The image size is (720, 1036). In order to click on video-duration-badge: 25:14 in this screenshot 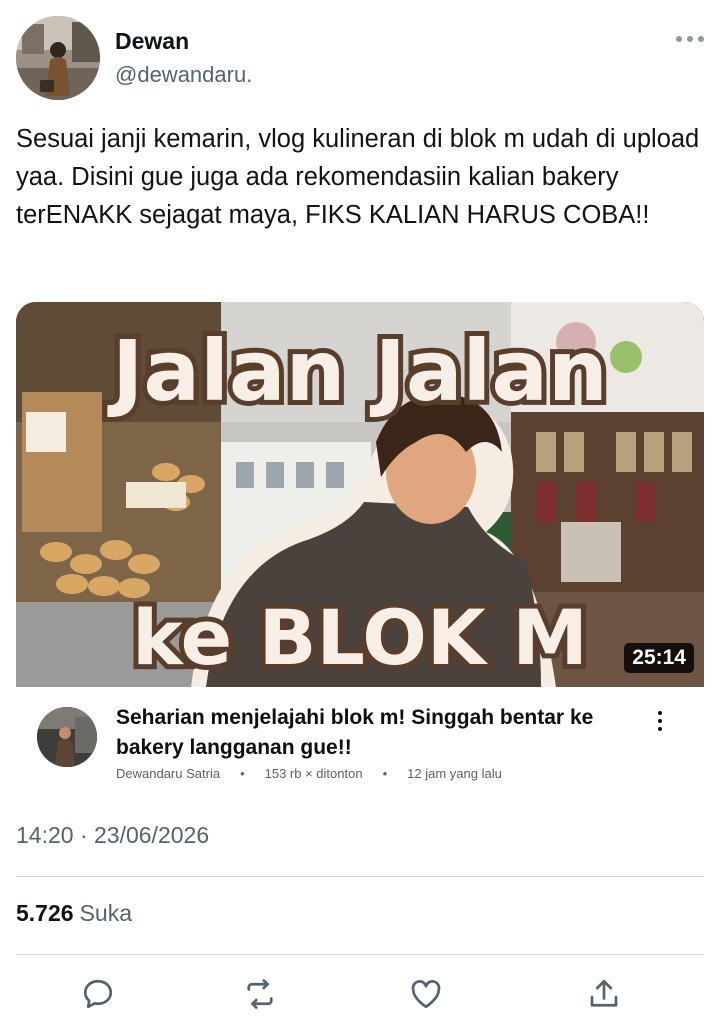, I will do `click(659, 658)`.